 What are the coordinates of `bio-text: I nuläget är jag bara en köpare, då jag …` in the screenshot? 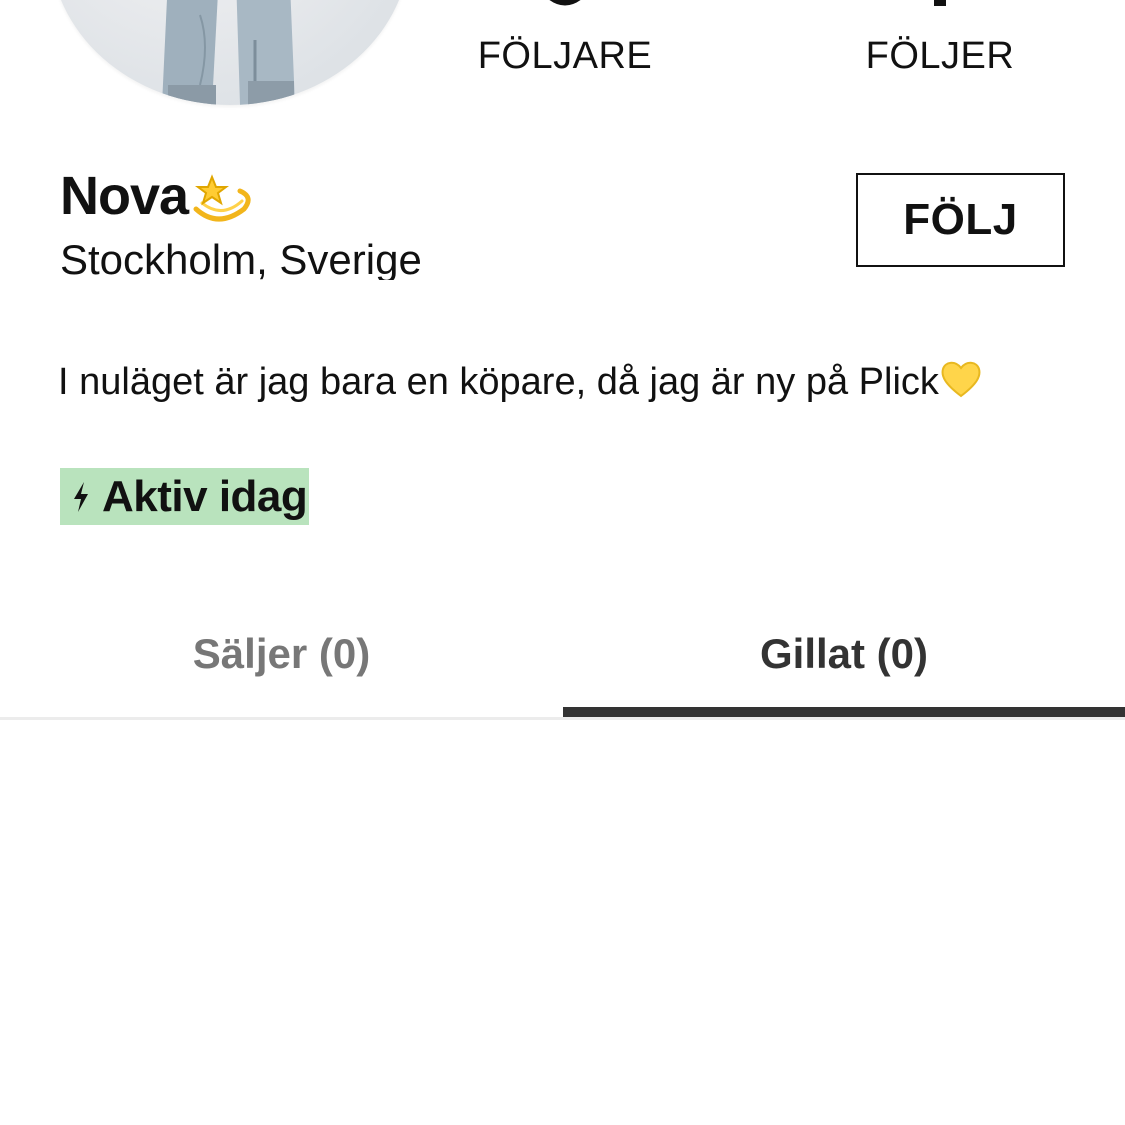 It's located at (498, 382).